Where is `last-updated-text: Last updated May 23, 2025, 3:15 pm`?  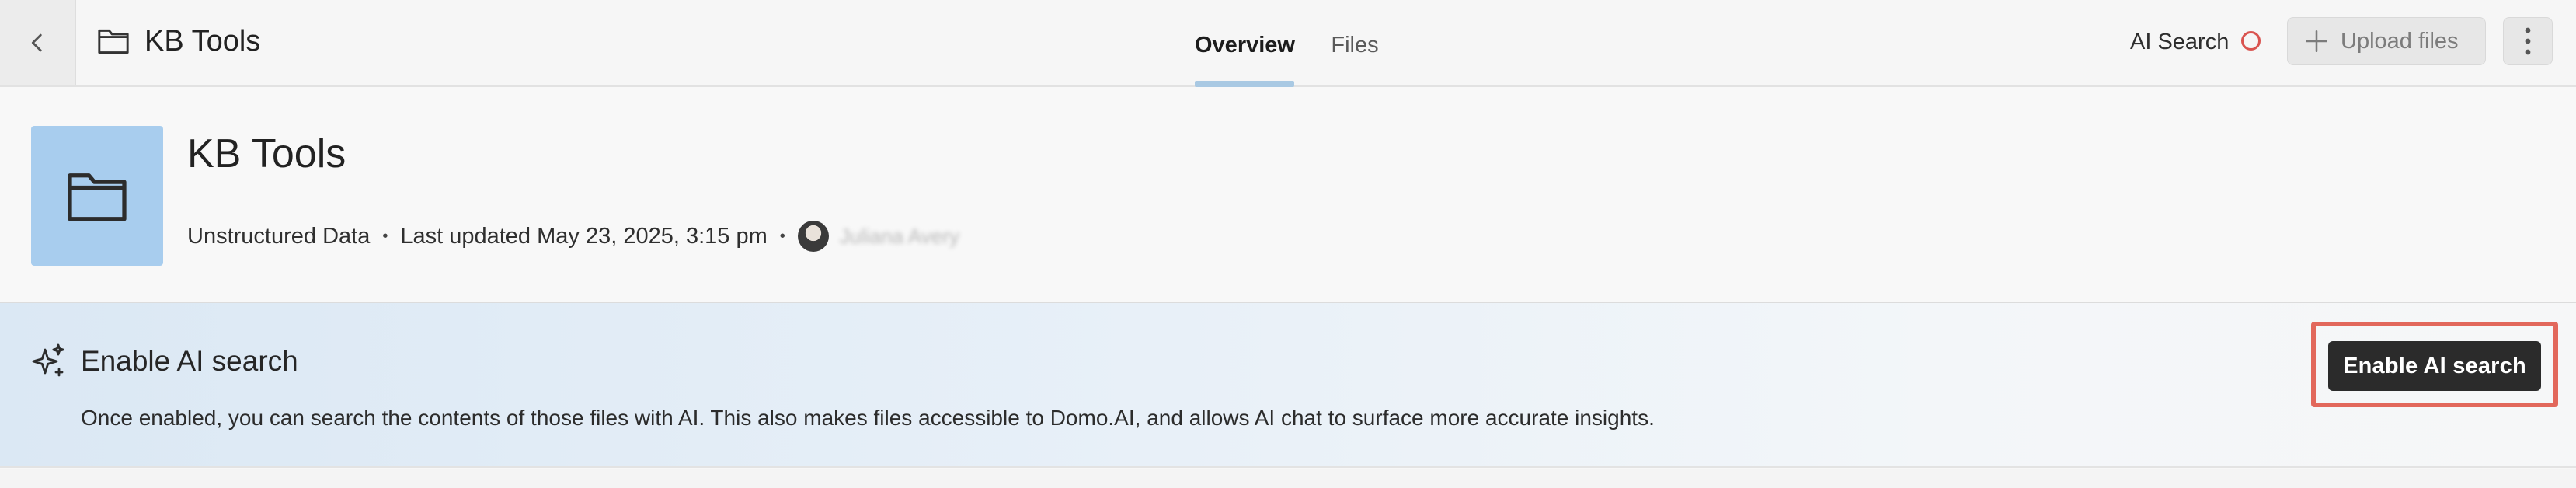 last-updated-text: Last updated May 23, 2025, 3:15 pm is located at coordinates (584, 236).